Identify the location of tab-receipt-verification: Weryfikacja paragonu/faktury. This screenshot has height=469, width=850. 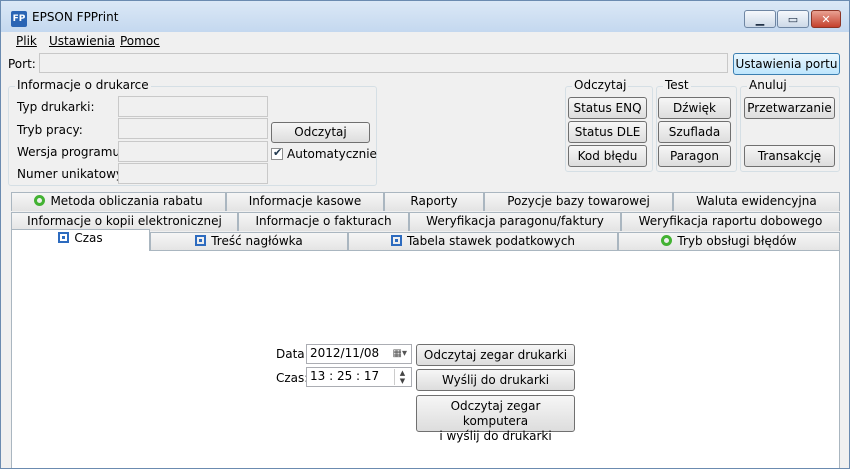
(515, 221).